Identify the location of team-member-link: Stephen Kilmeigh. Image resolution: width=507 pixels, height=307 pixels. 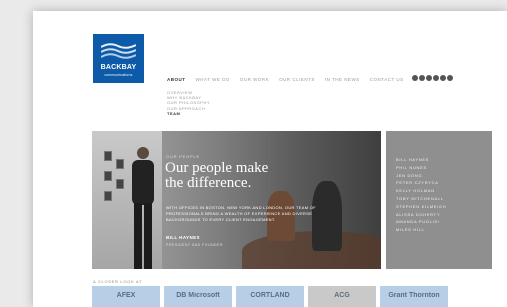
(421, 207).